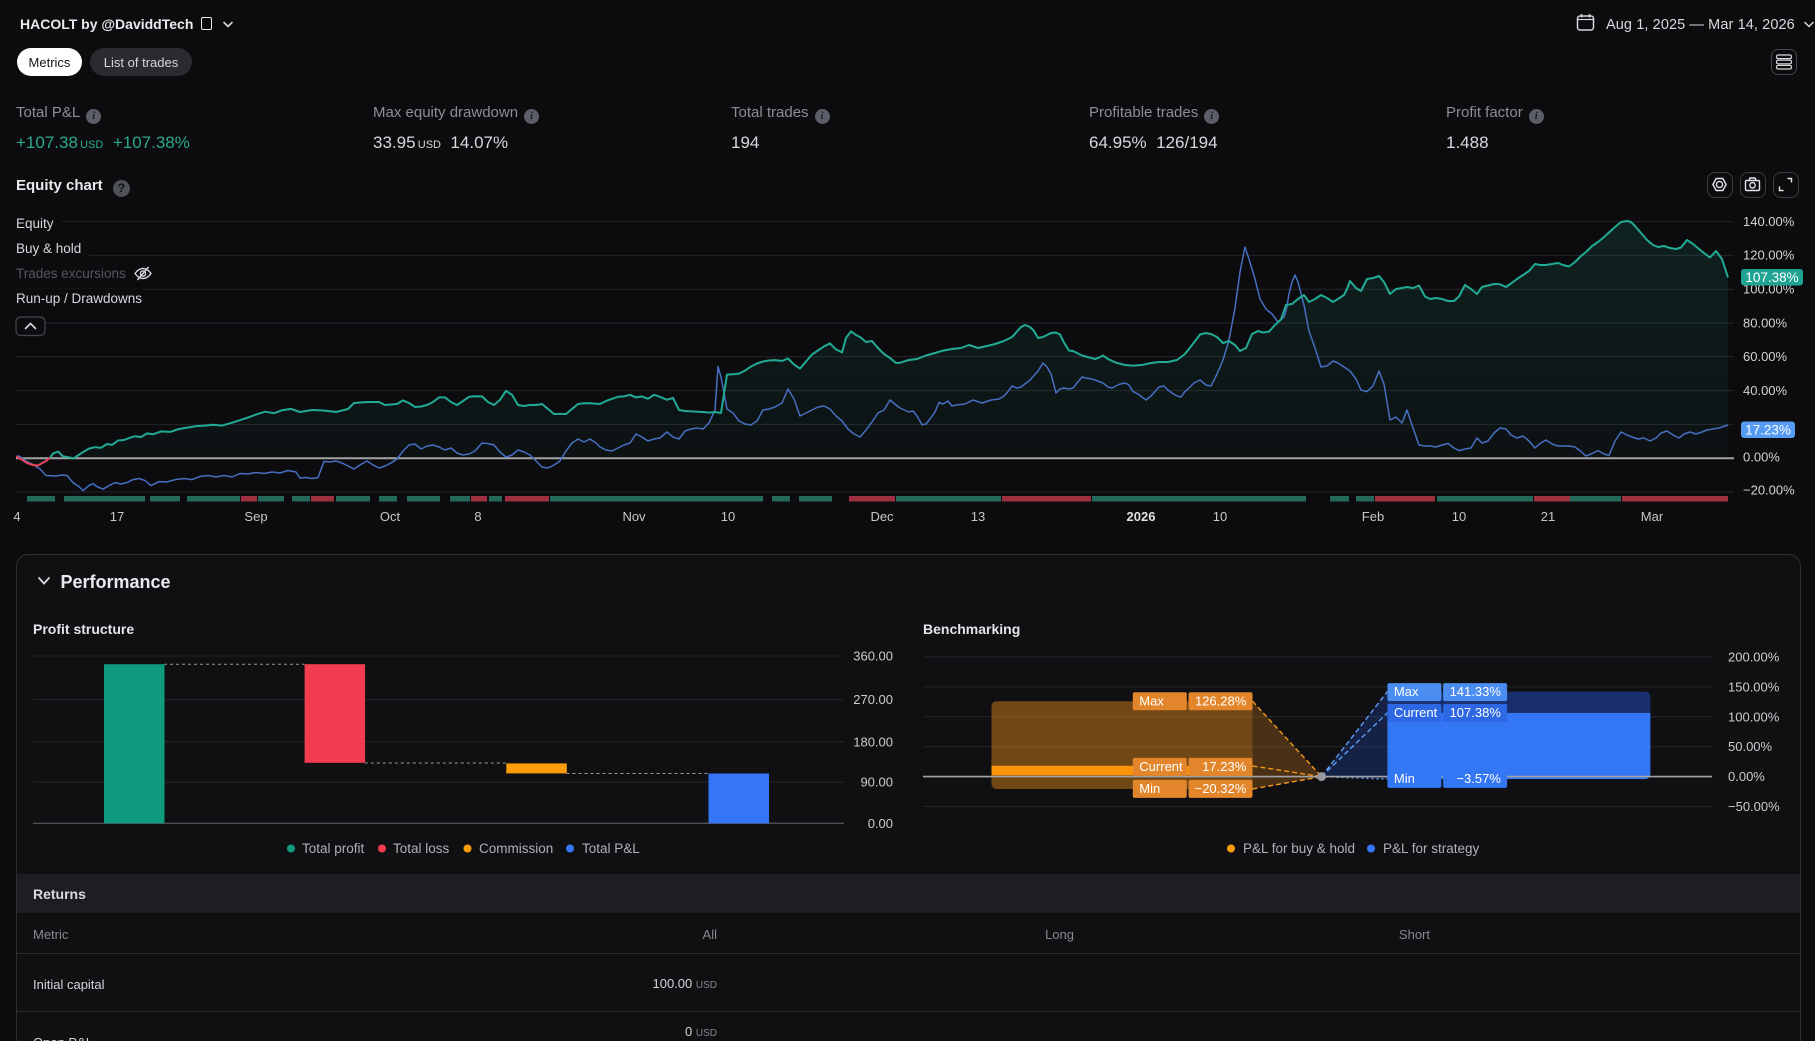 The image size is (1815, 1041). What do you see at coordinates (876, 782) in the screenshot?
I see `svg-text: 90.00` at bounding box center [876, 782].